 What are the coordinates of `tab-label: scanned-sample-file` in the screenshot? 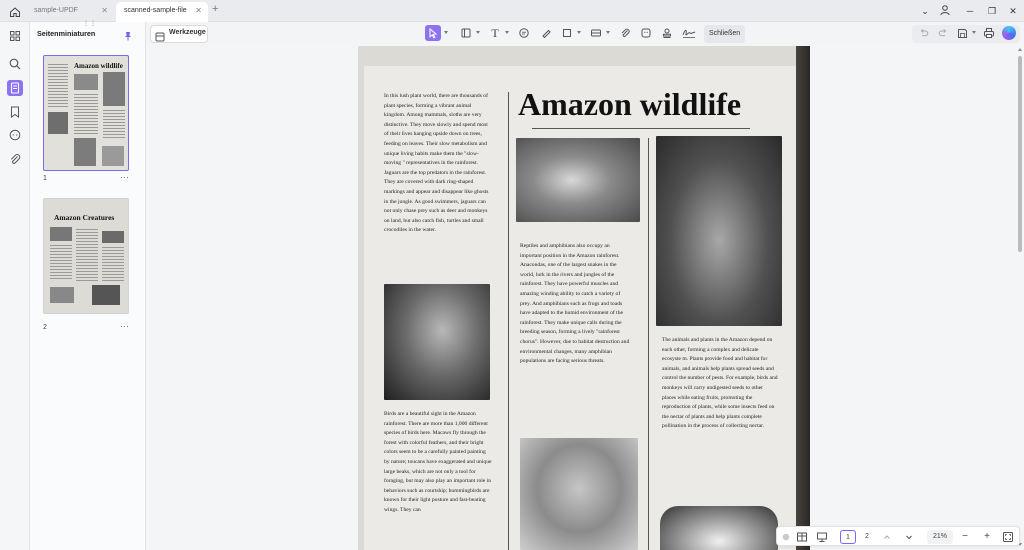 It's located at (155, 10).